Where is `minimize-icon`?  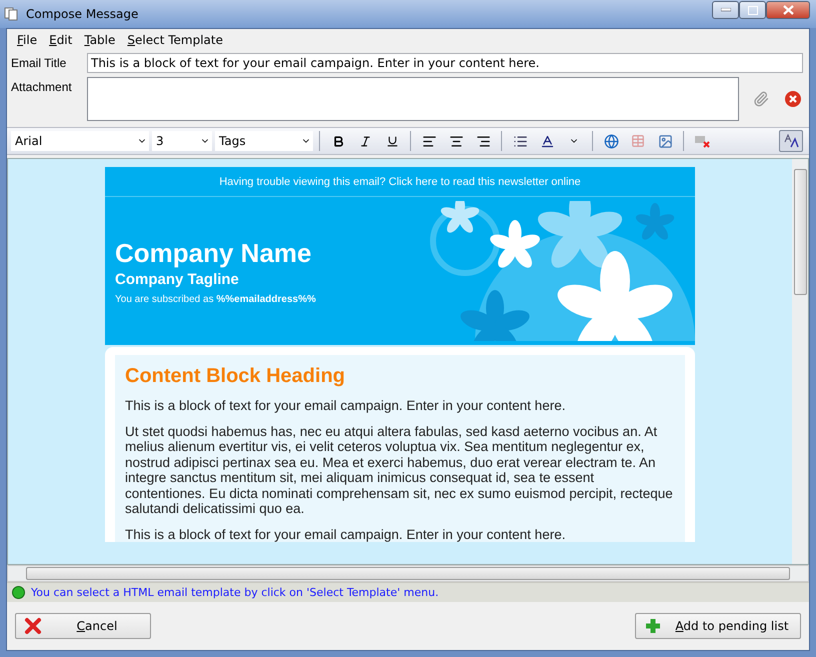
minimize-icon is located at coordinates (725, 10).